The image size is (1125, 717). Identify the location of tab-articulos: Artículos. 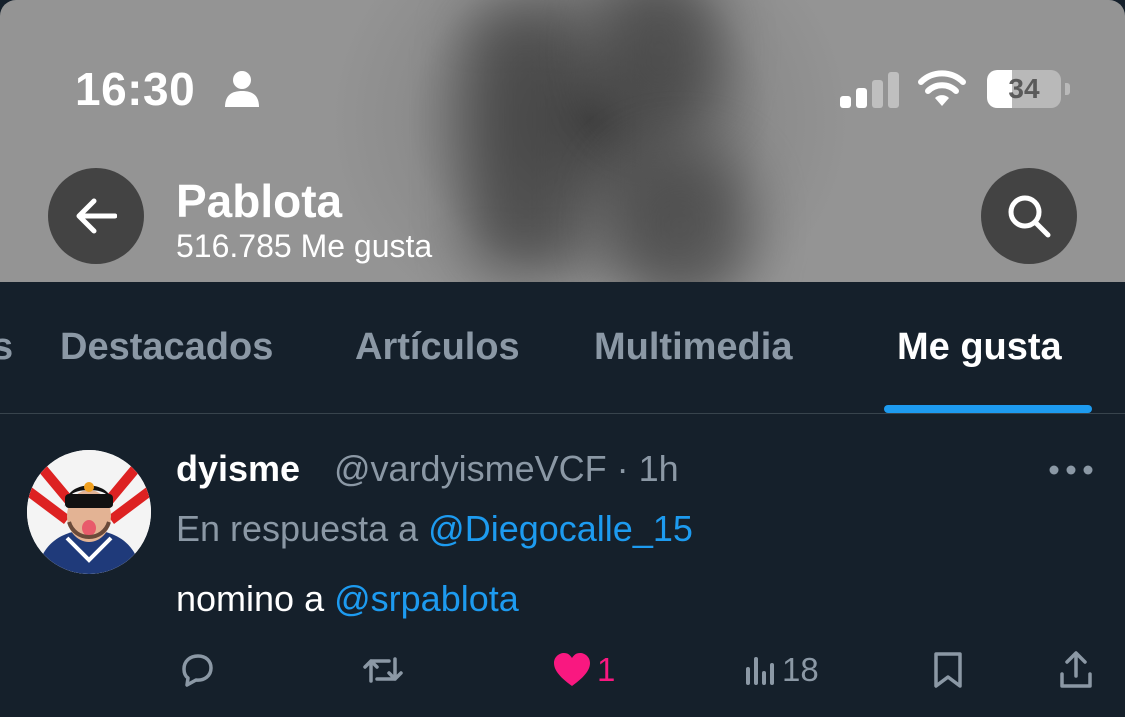
(437, 347).